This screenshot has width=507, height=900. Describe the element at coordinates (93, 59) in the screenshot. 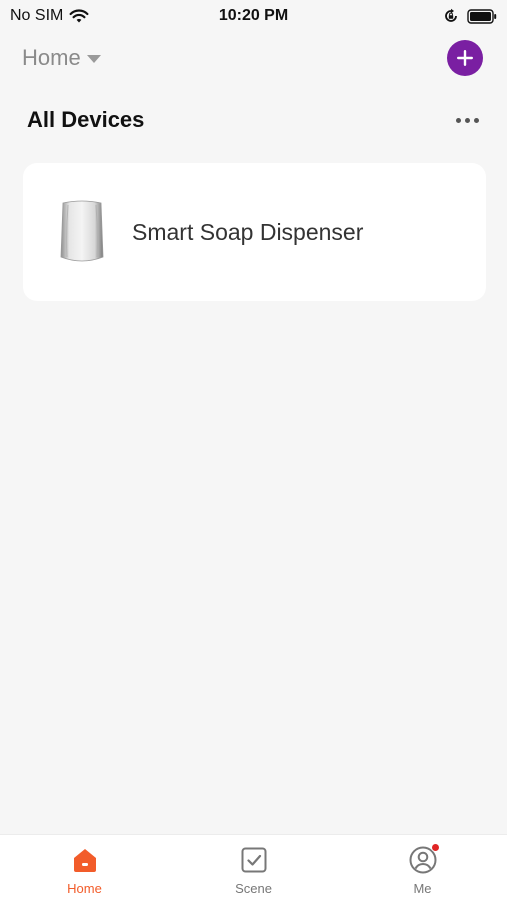

I see `caret-down-icon` at that location.